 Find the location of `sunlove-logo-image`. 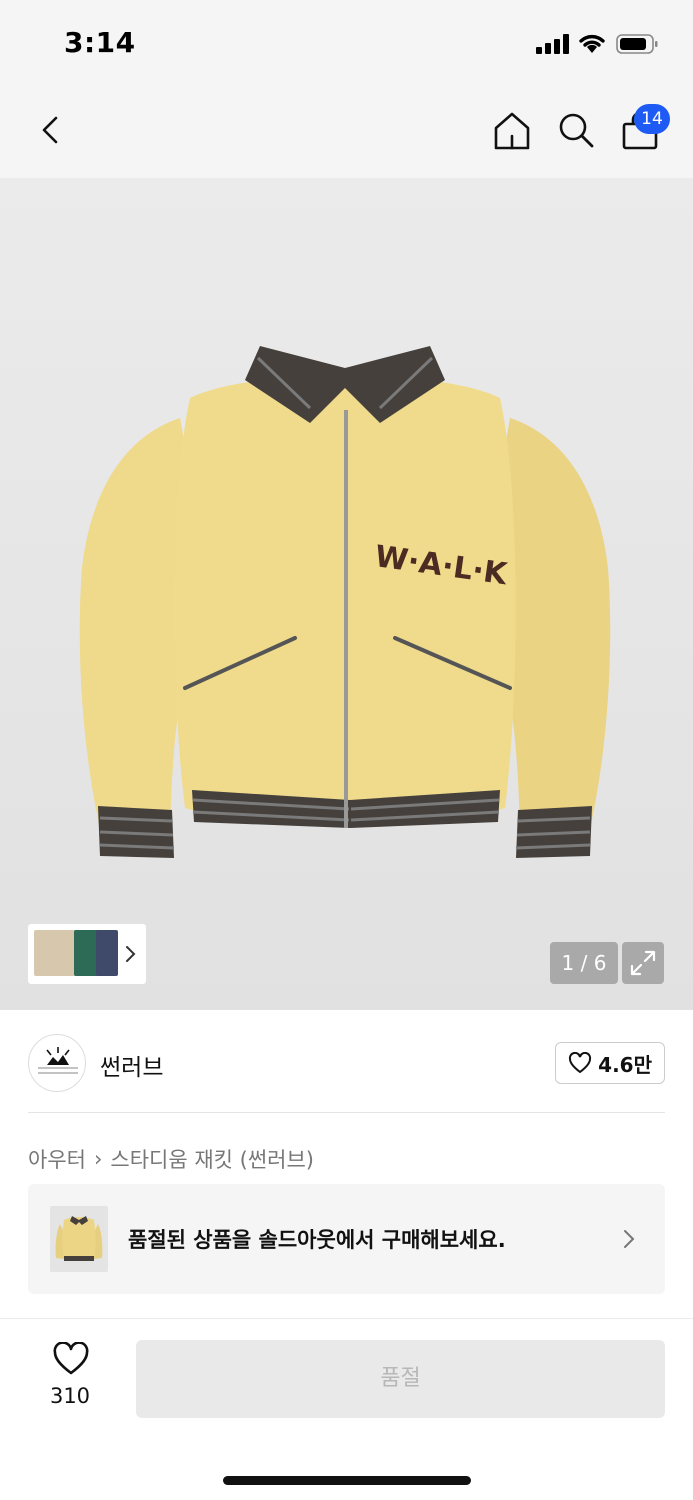

sunlove-logo-image is located at coordinates (58, 1060).